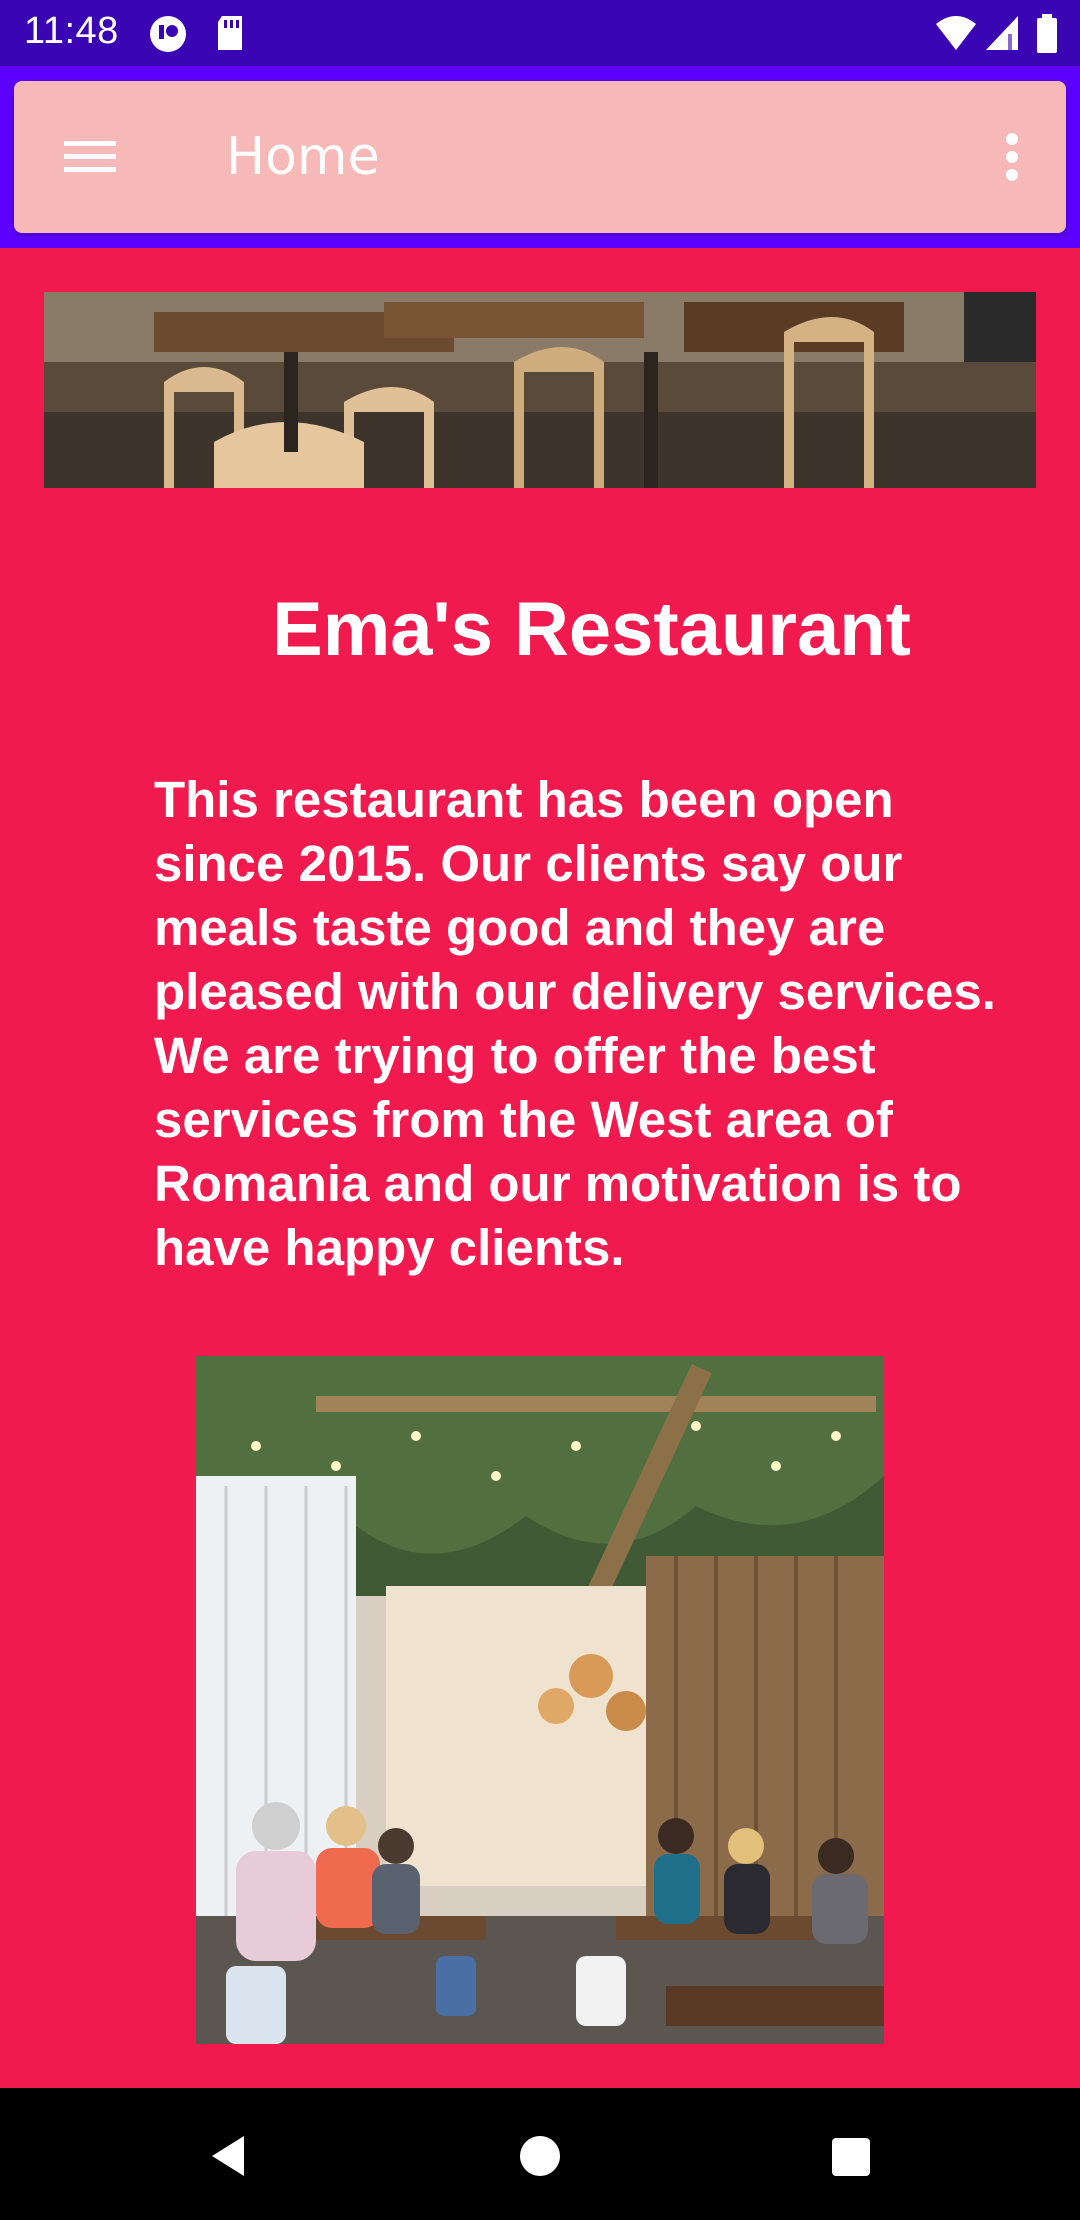  Describe the element at coordinates (230, 35) in the screenshot. I see `sd-card-icon` at that location.